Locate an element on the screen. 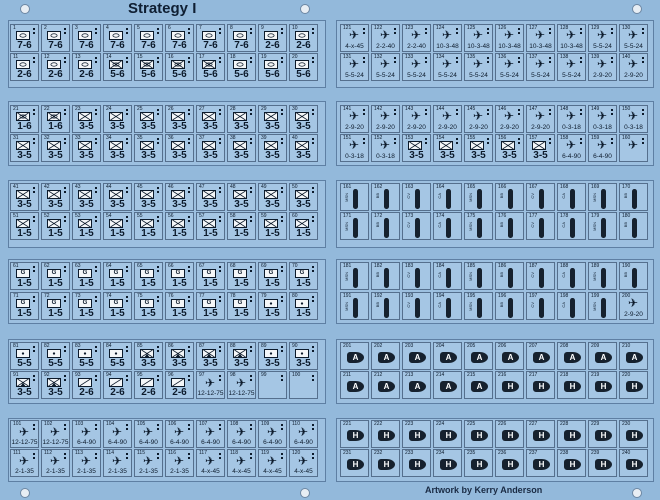 The width and height of the screenshot is (660, 500). combat-factors: 5-6 is located at coordinates (241, 74).